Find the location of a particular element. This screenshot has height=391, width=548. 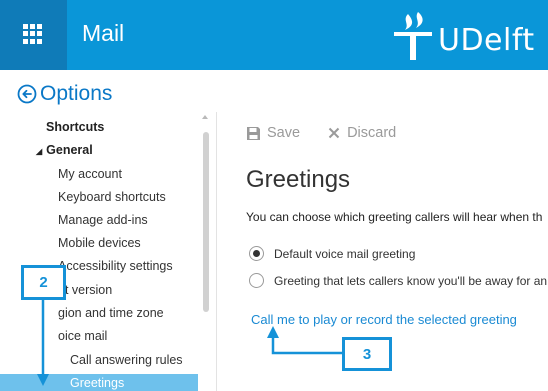

discard-button: Discard is located at coordinates (362, 133).